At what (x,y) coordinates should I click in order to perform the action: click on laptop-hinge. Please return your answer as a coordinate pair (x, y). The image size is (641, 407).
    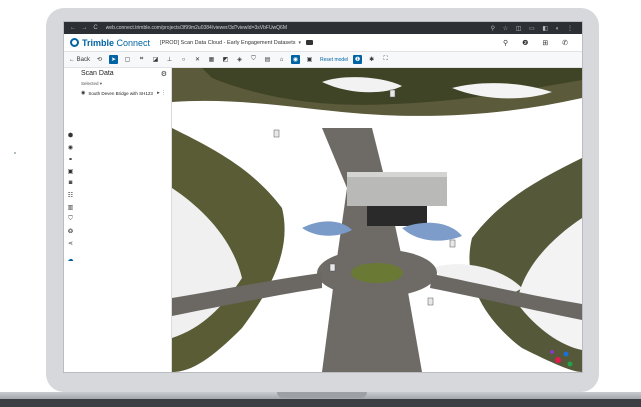
    Looking at the image, I should click on (322, 395).